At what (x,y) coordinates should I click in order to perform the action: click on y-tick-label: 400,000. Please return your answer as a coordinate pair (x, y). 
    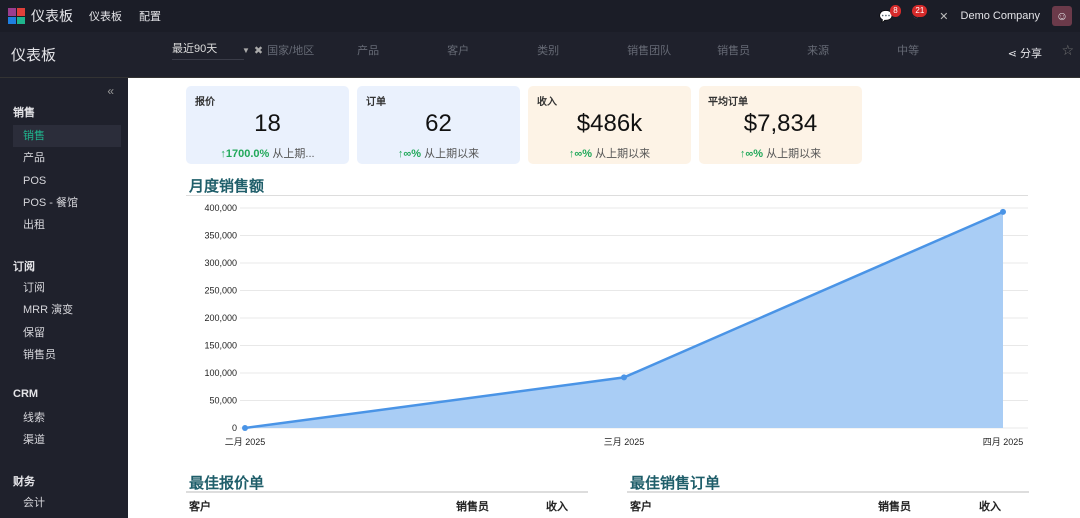
    Looking at the image, I should click on (220, 208).